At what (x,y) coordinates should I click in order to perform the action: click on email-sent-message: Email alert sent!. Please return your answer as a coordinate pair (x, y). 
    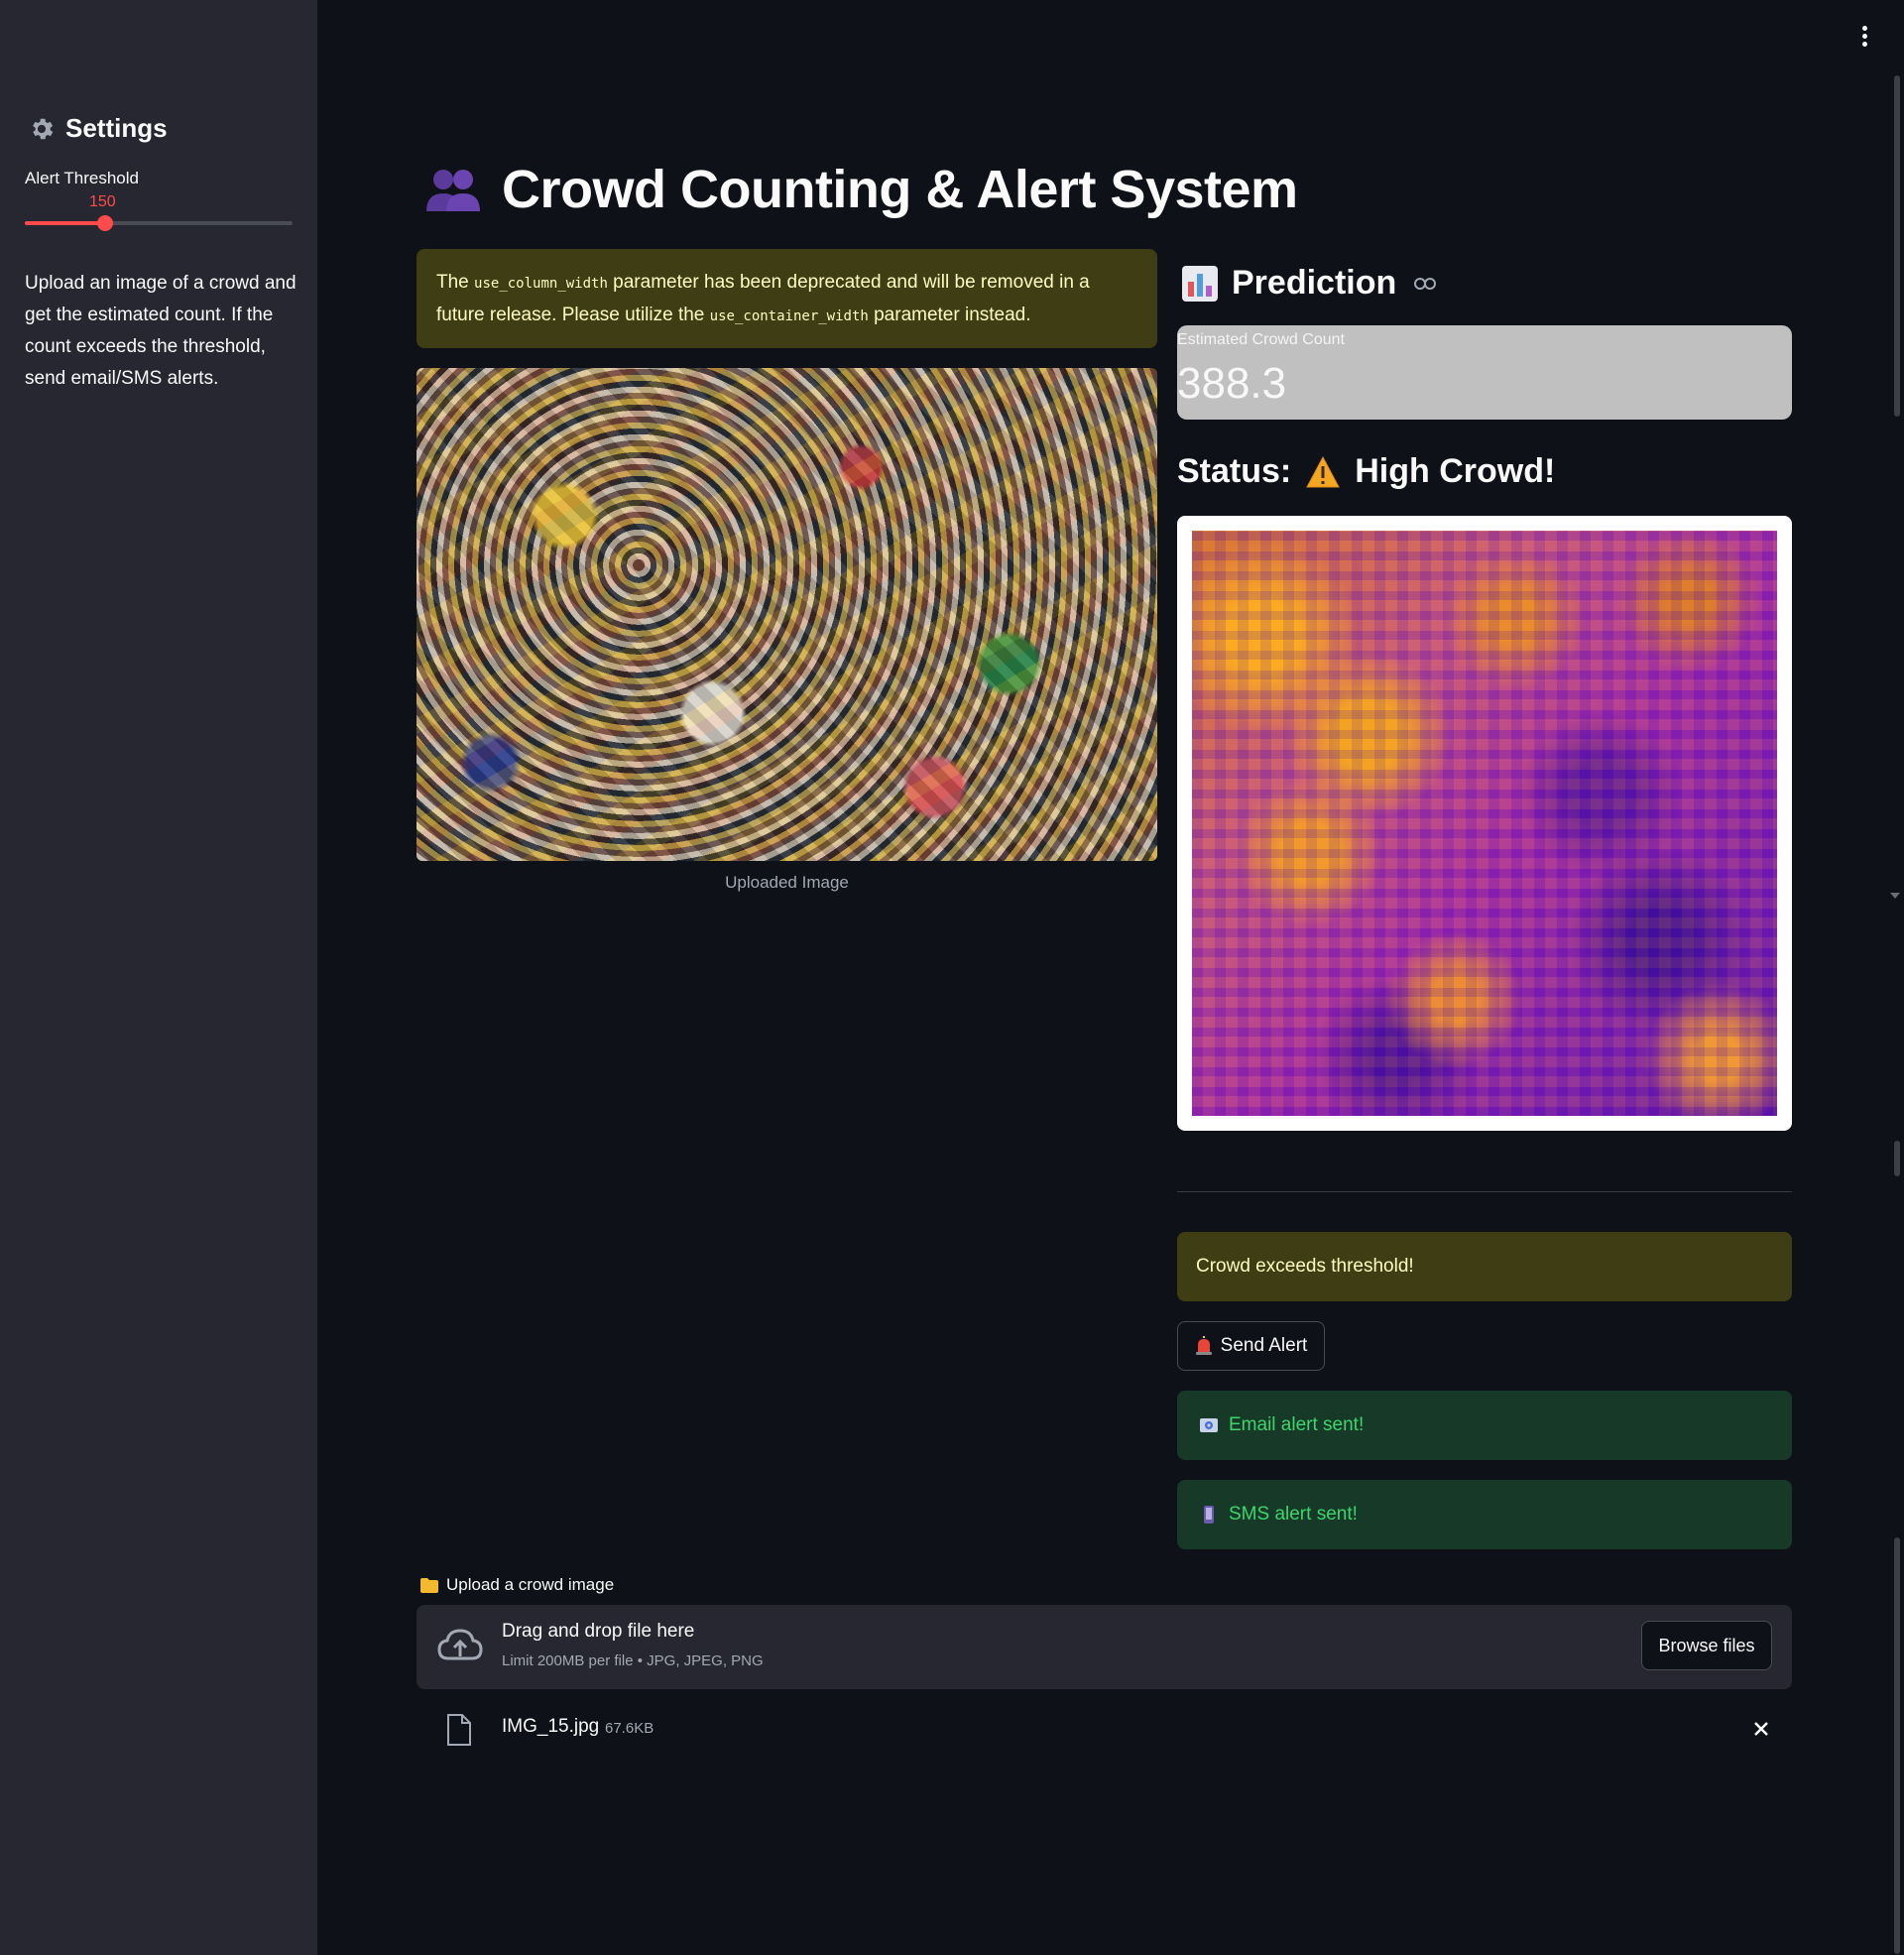
    Looking at the image, I should click on (1484, 1425).